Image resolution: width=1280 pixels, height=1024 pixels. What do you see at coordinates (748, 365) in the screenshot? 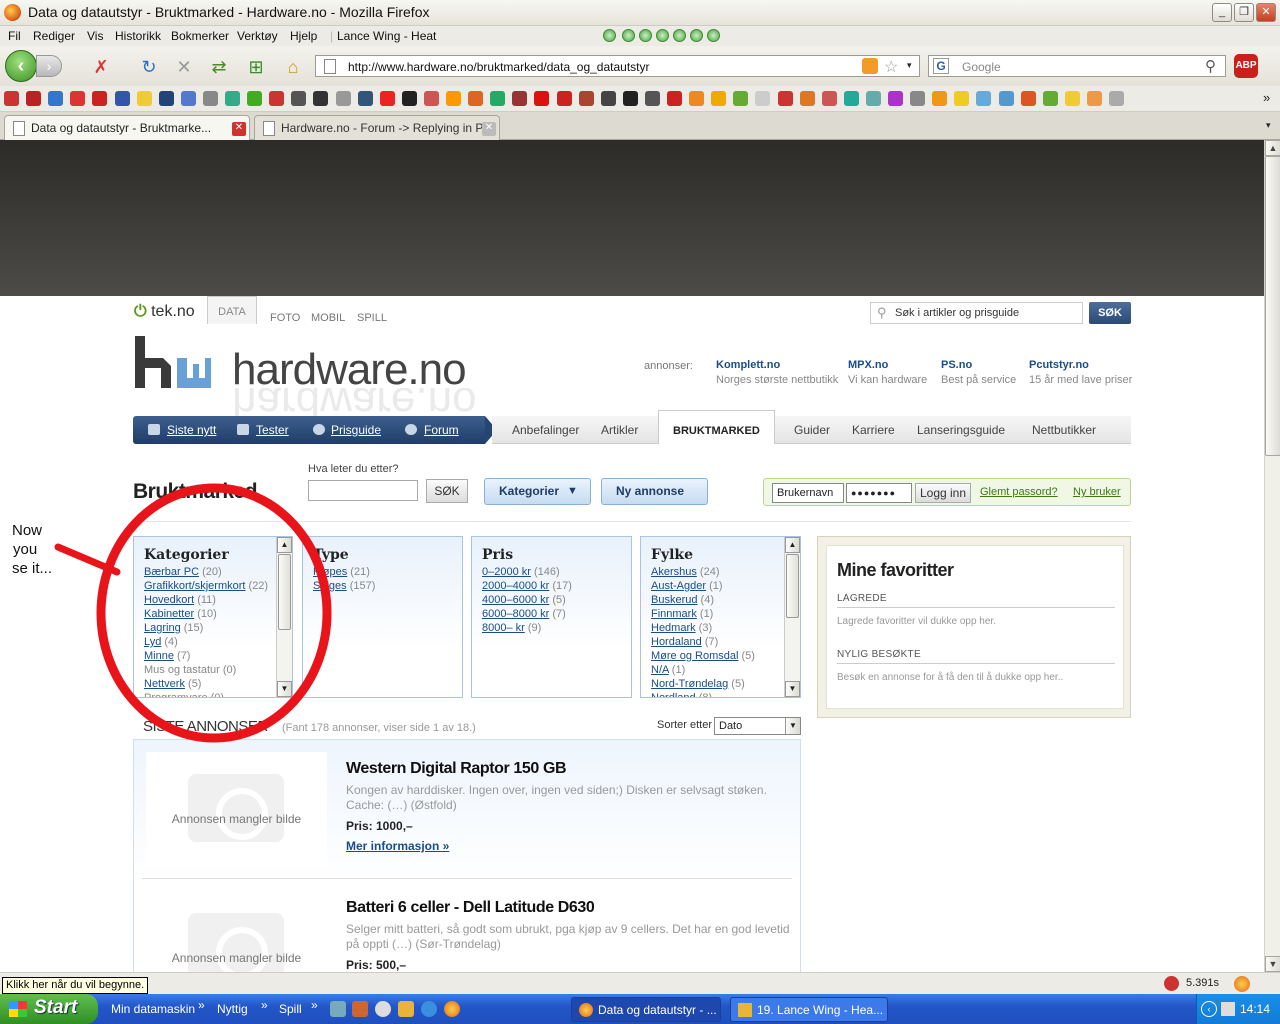
I see `ad-komplett: Komplett.no` at bounding box center [748, 365].